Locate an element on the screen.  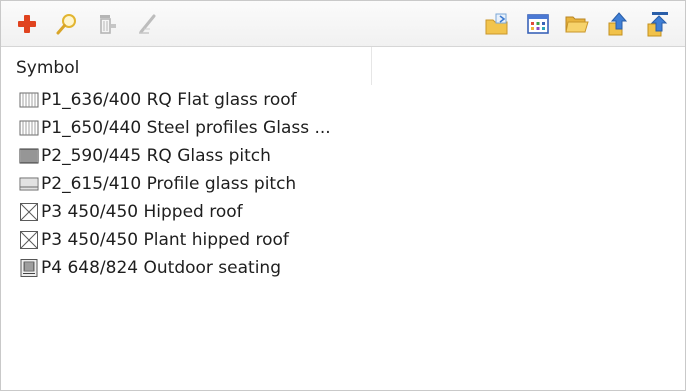
delete-icon is located at coordinates (108, 24).